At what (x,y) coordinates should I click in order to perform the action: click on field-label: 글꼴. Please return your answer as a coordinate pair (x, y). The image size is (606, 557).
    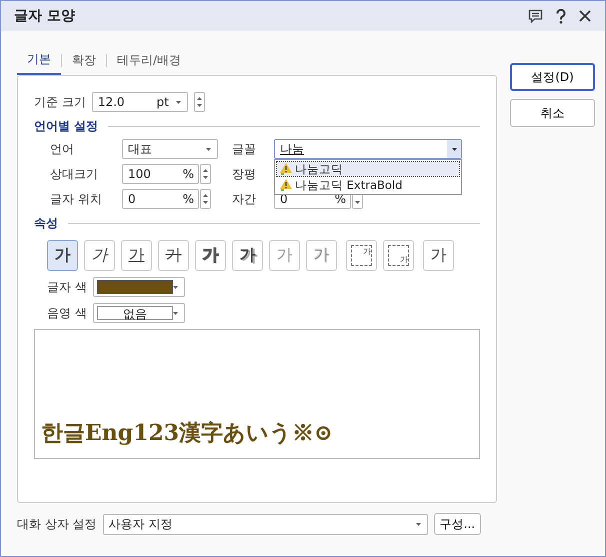
    Looking at the image, I should click on (244, 149).